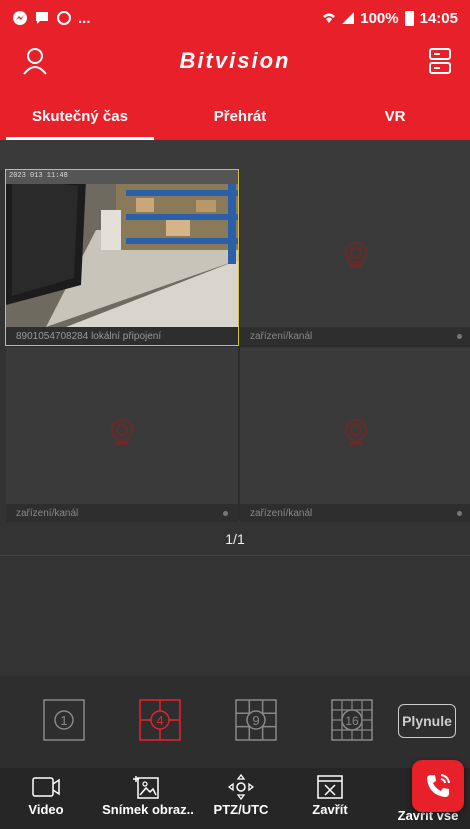 Image resolution: width=470 pixels, height=829 pixels. I want to click on layout-1-label: 1, so click(63, 720).